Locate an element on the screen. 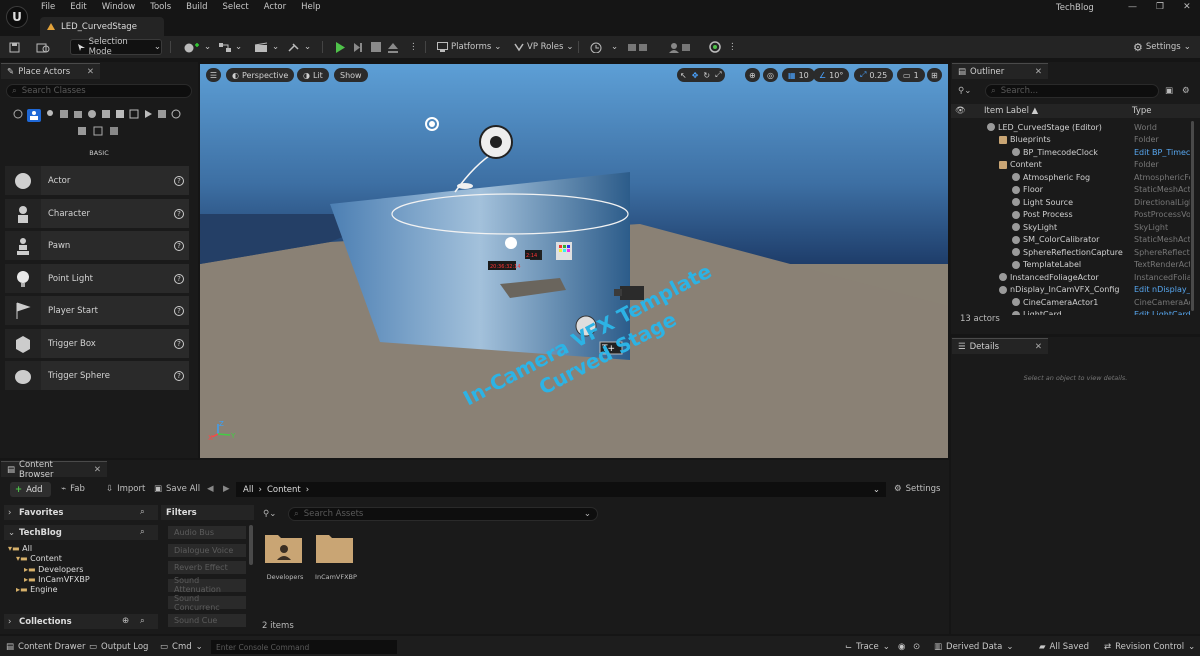  project-header: ⌄ TechBlog ⌕ is located at coordinates (81, 532).